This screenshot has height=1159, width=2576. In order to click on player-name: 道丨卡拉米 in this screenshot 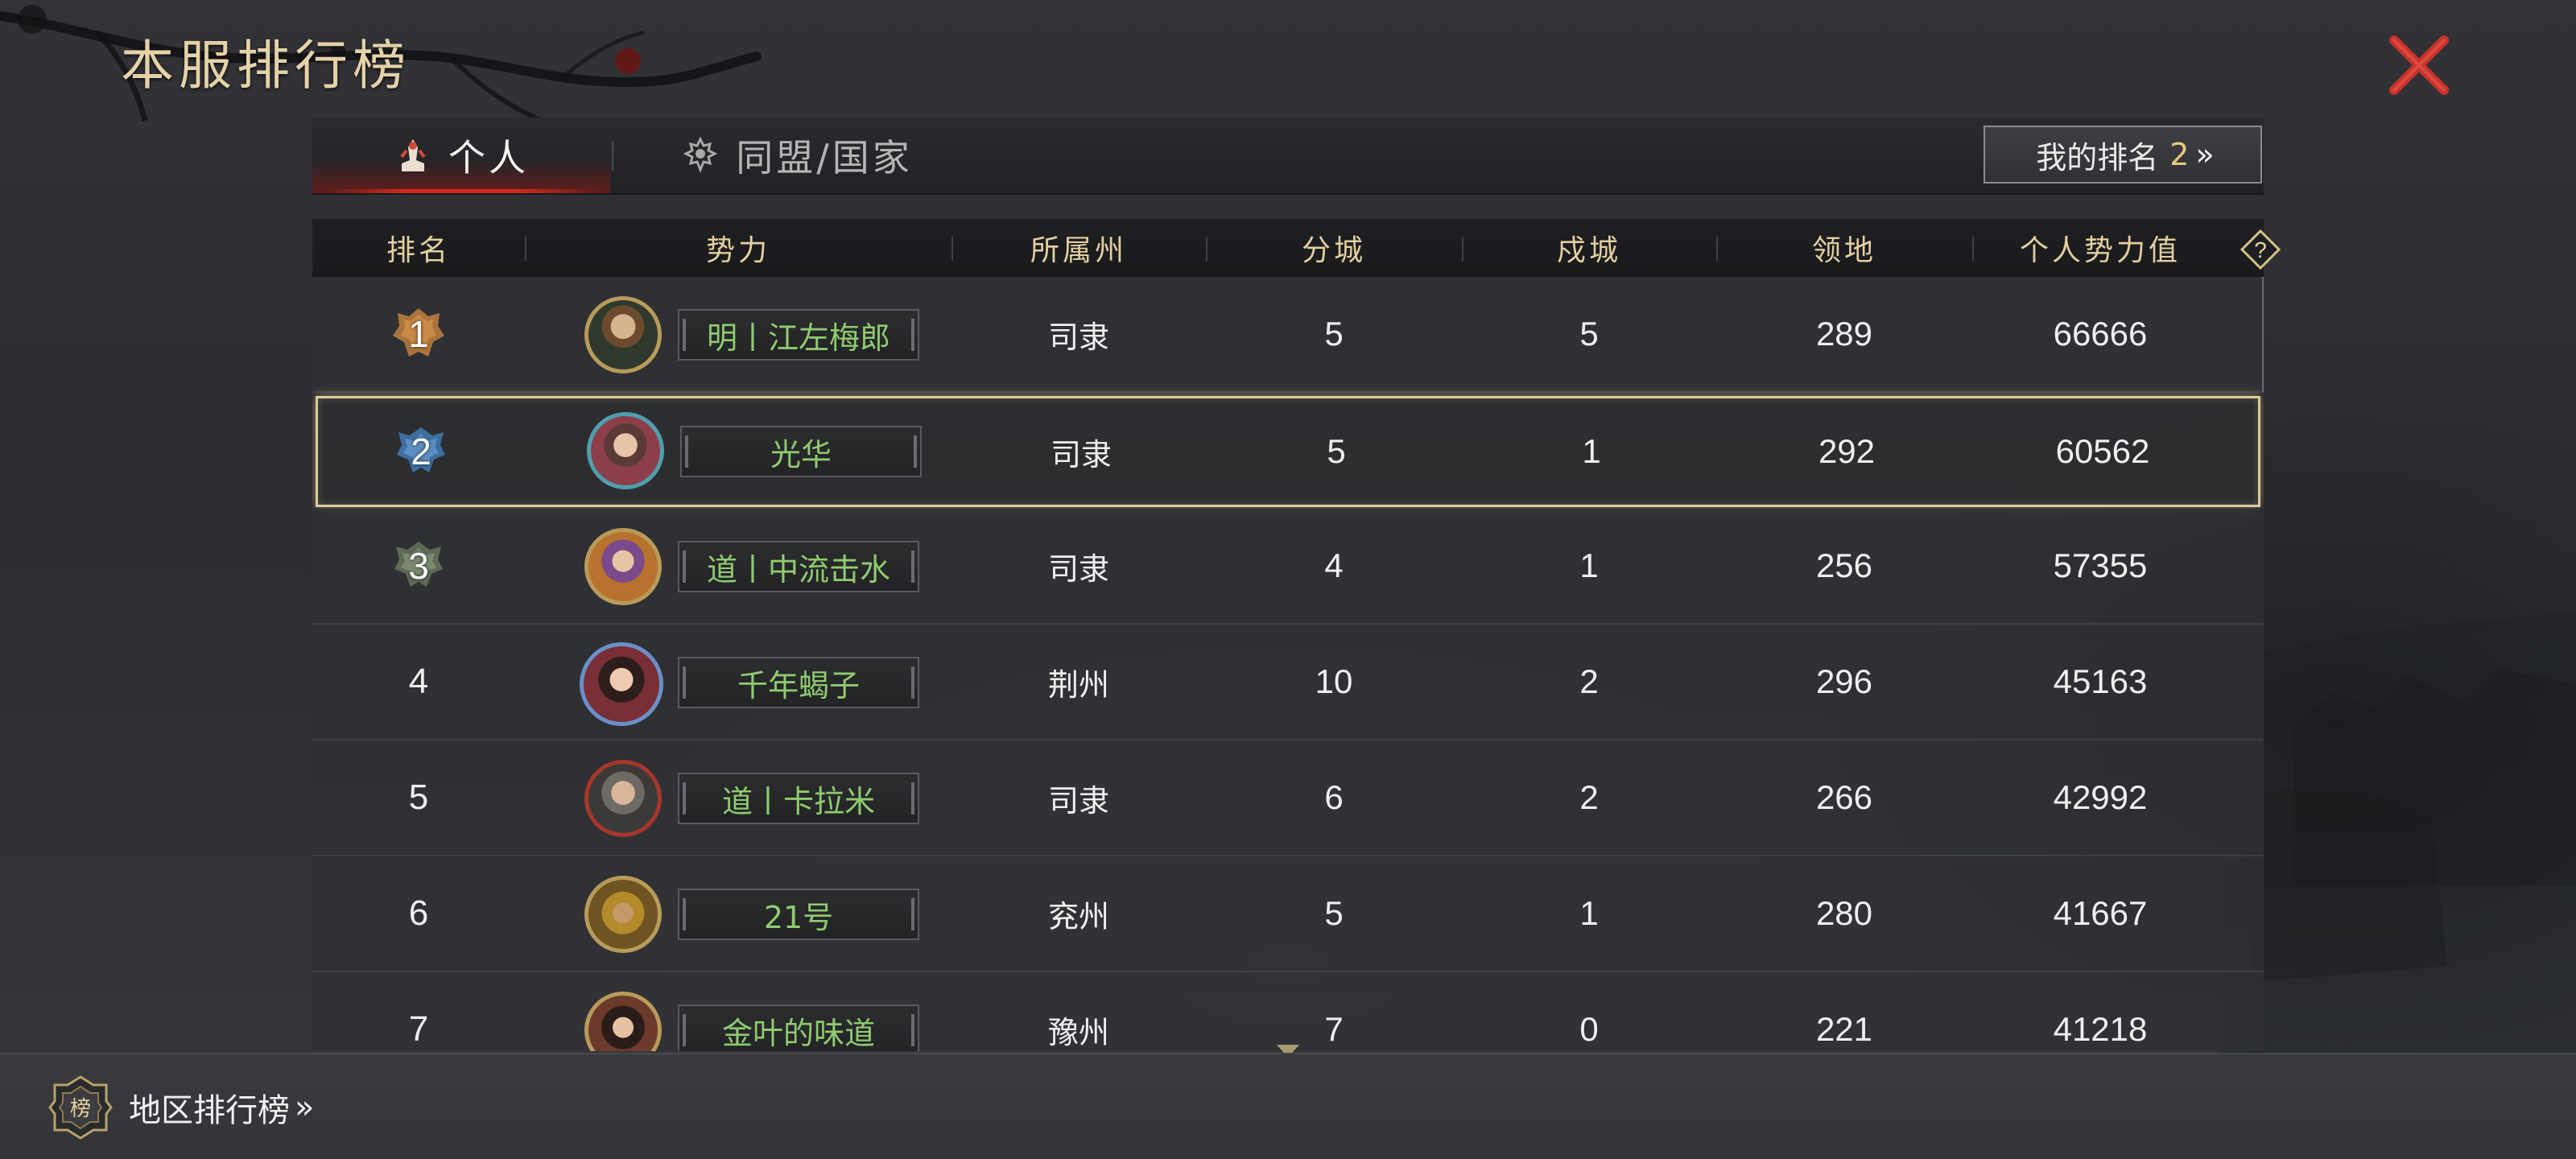, I will do `click(798, 798)`.